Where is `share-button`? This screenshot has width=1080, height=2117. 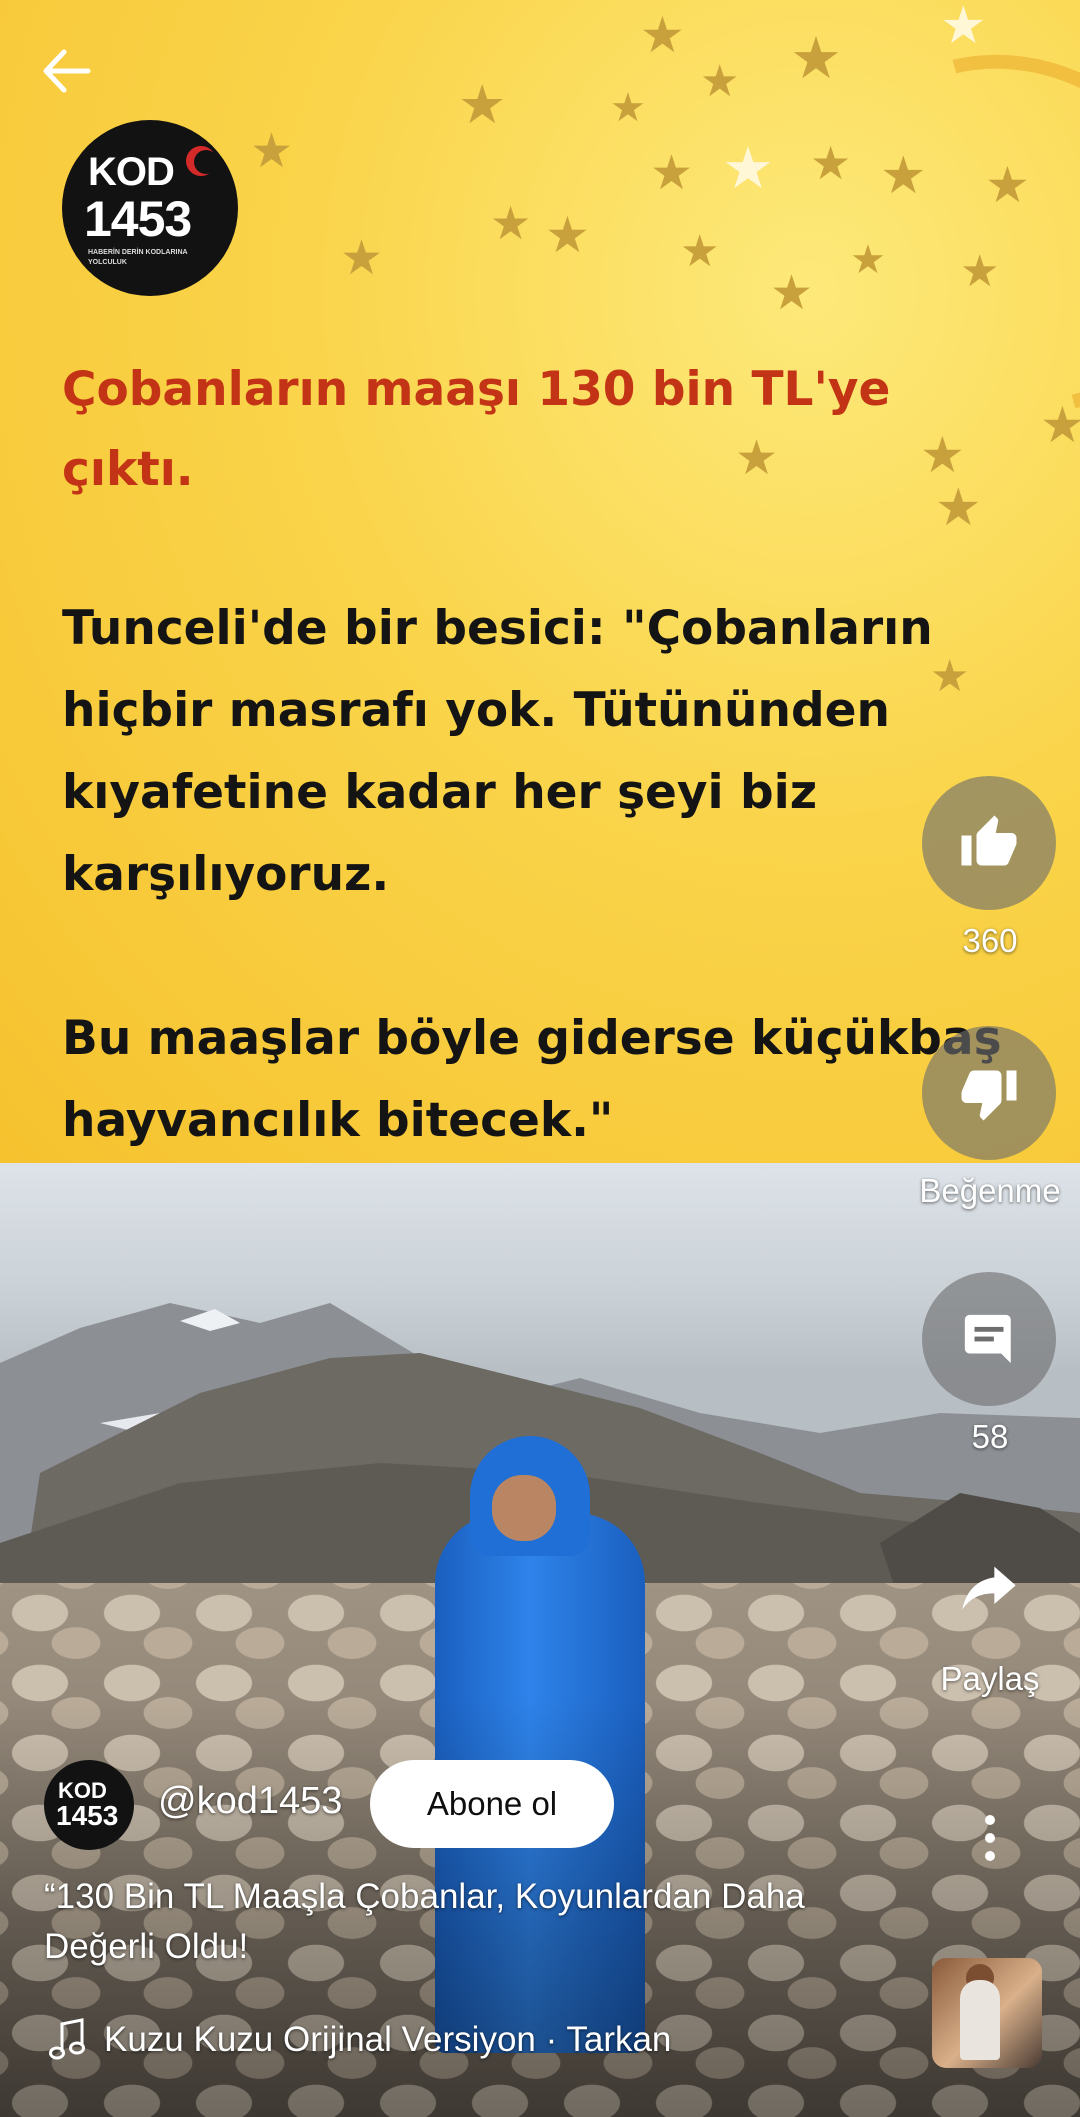
share-button is located at coordinates (989, 1588).